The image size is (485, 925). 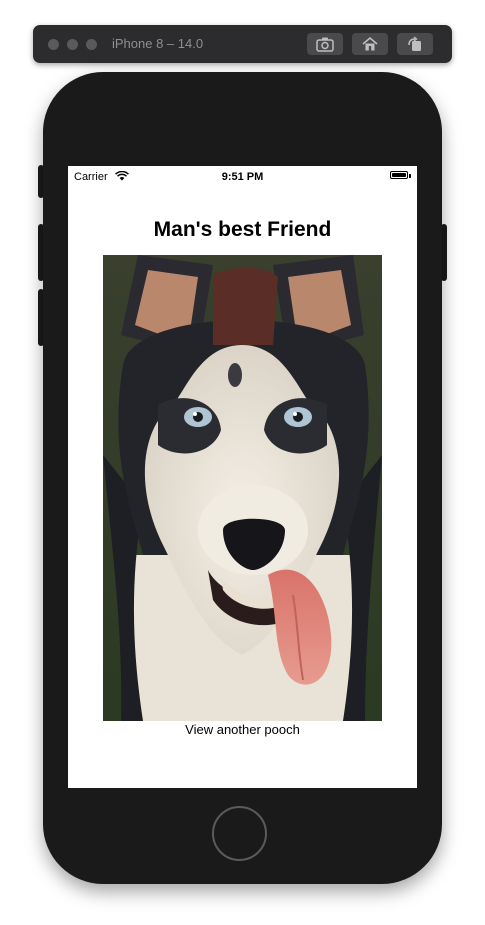 I want to click on rotate-button, so click(x=415, y=44).